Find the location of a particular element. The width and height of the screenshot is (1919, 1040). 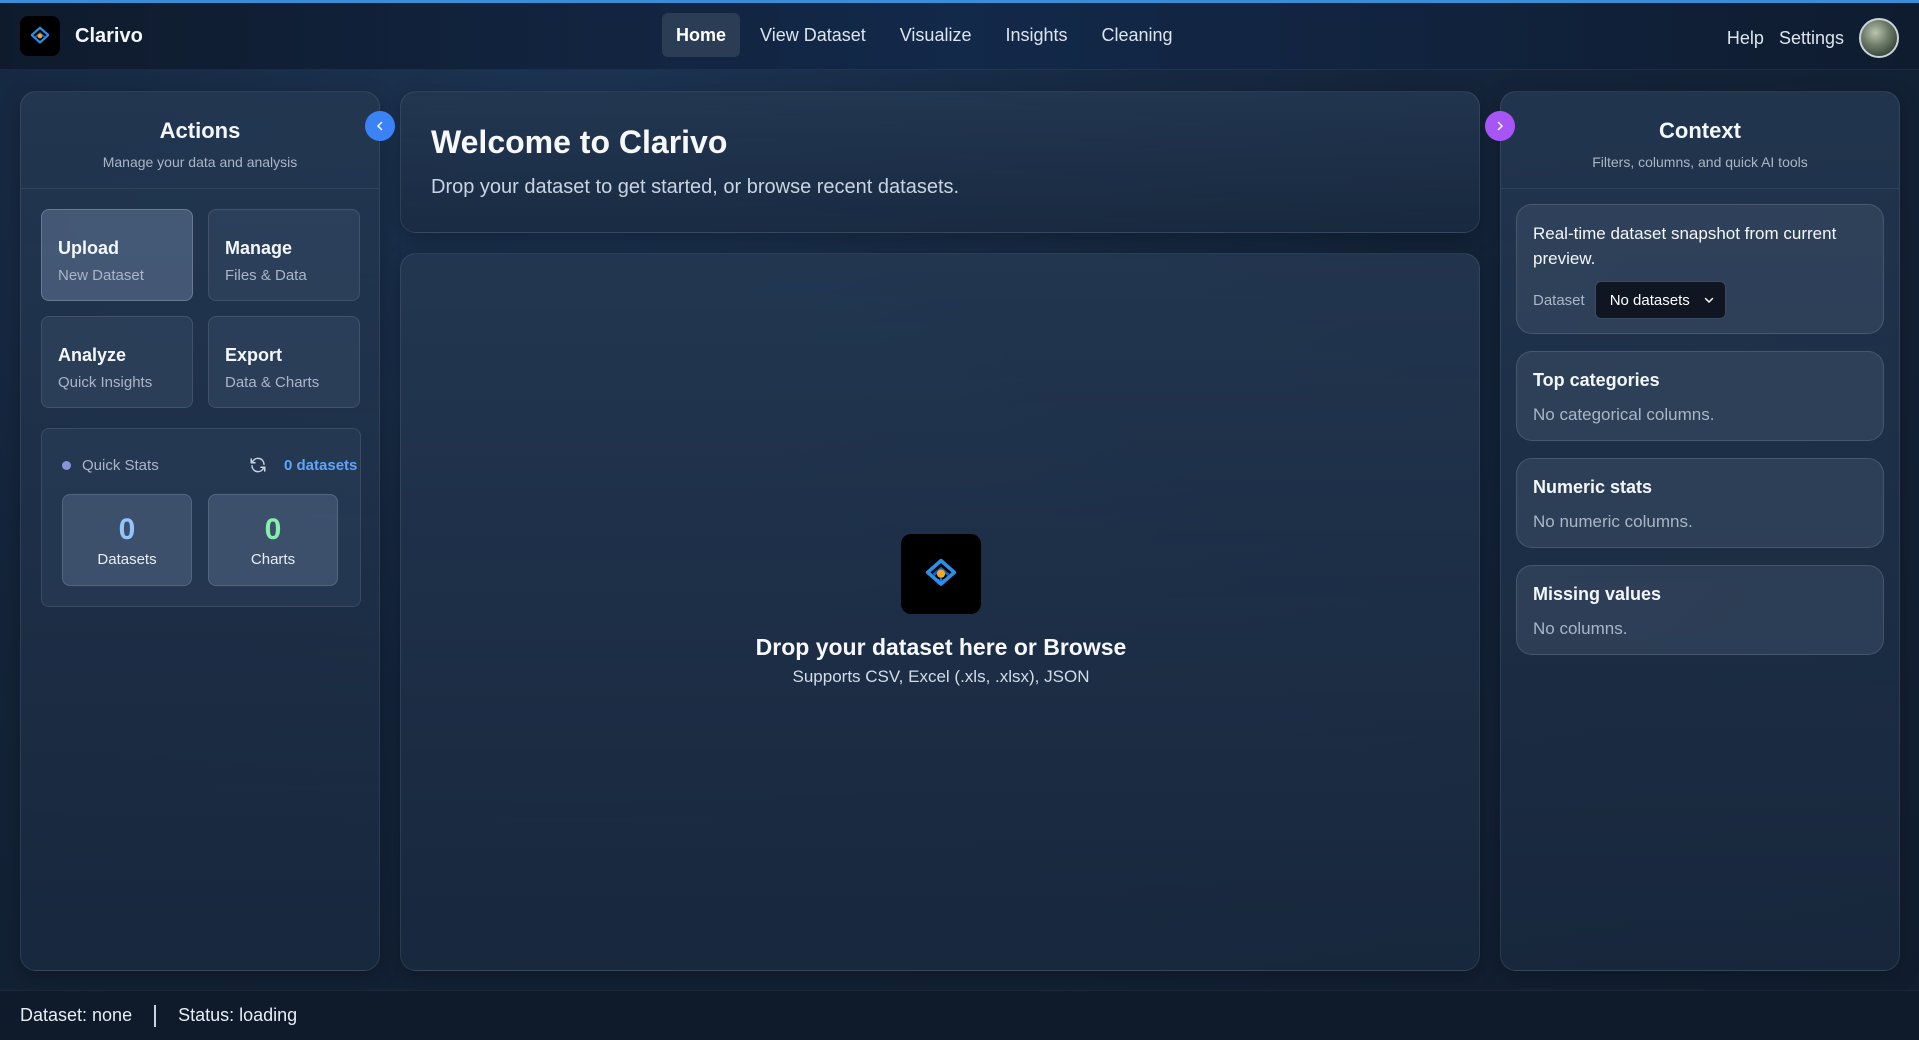

clarivo-logo-icon is located at coordinates (40, 36).